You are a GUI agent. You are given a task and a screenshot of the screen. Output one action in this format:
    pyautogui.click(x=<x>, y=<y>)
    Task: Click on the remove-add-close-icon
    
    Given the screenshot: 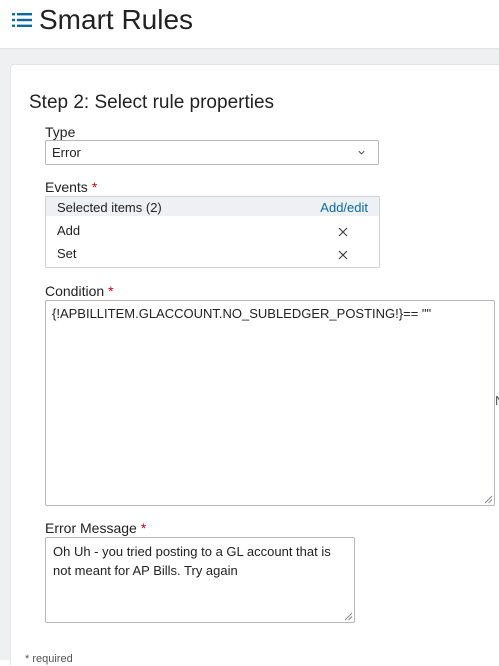 What is the action you would take?
    pyautogui.click(x=343, y=232)
    